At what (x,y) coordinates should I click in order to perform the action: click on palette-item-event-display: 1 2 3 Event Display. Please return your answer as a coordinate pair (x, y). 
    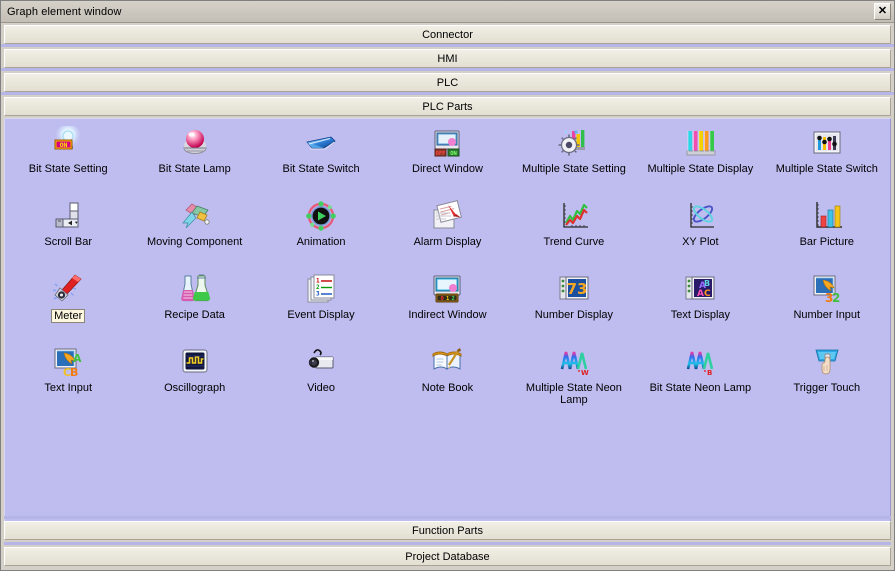
    Looking at the image, I should click on (321, 305).